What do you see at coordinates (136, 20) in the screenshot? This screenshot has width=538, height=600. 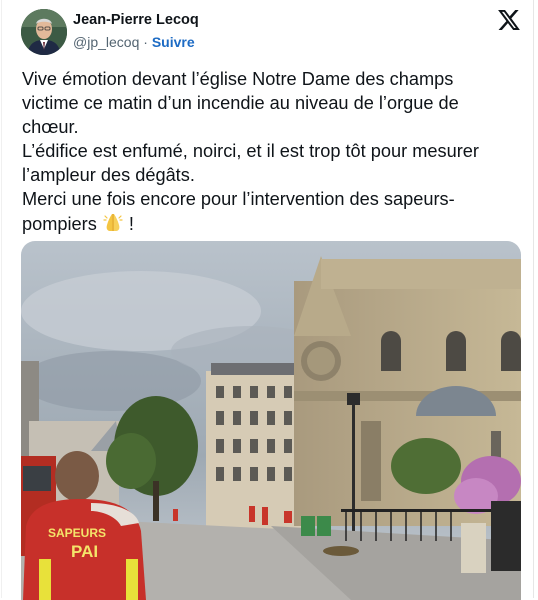 I see `author-name: Jean-Pierre Lecoq` at bounding box center [136, 20].